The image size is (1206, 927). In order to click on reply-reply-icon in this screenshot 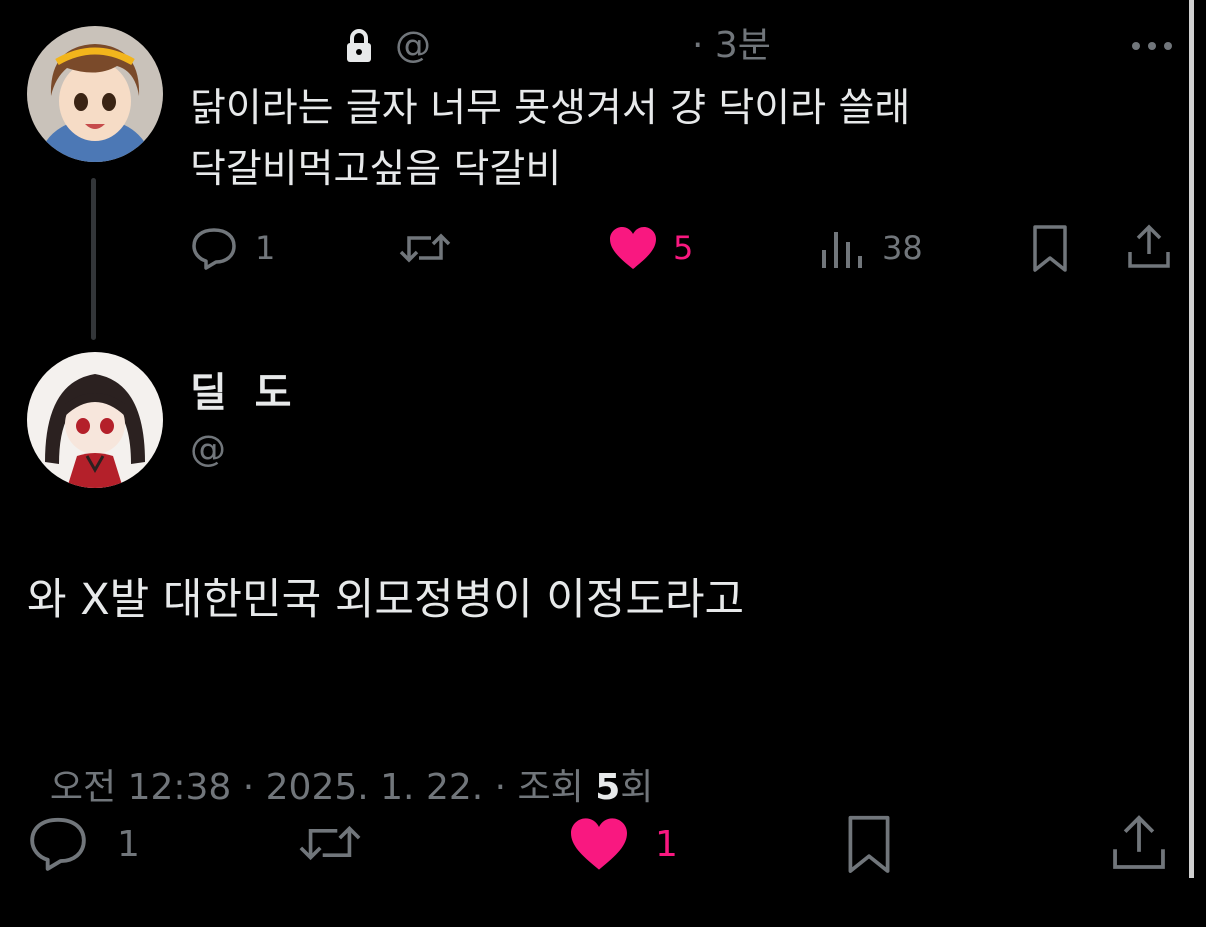, I will do `click(58, 843)`.